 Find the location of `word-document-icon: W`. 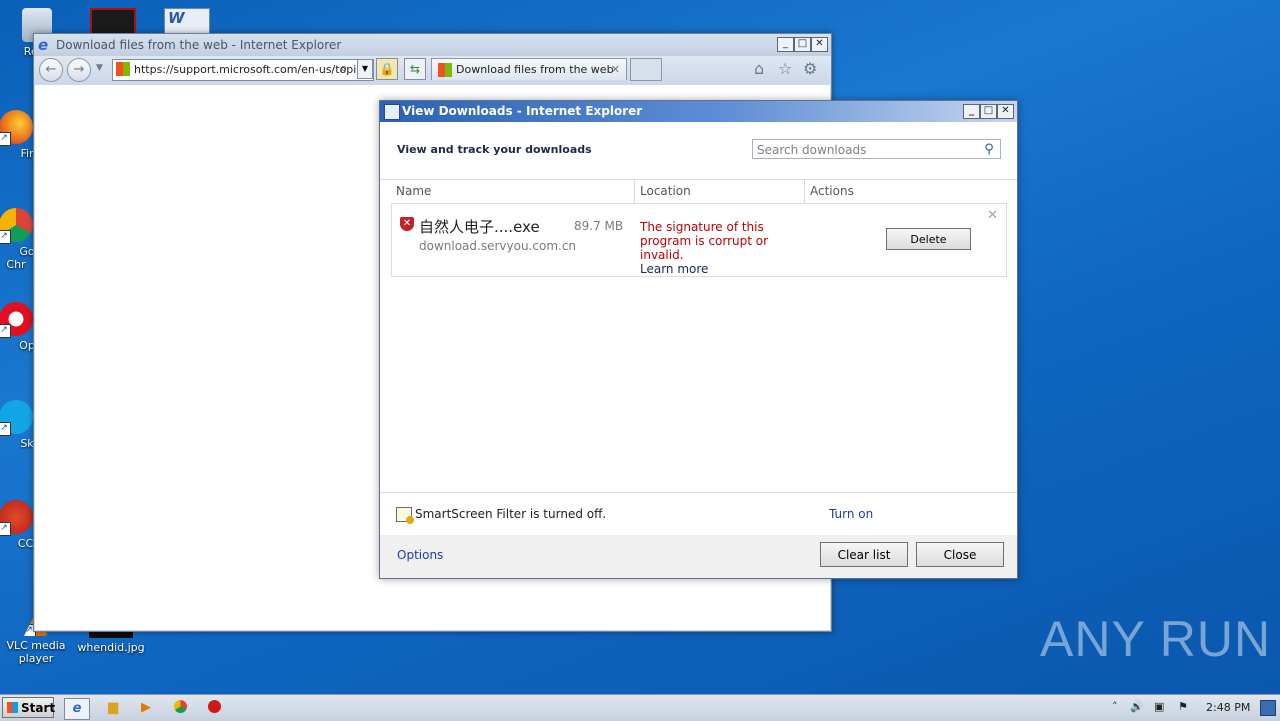

word-document-icon: W is located at coordinates (187, 22).